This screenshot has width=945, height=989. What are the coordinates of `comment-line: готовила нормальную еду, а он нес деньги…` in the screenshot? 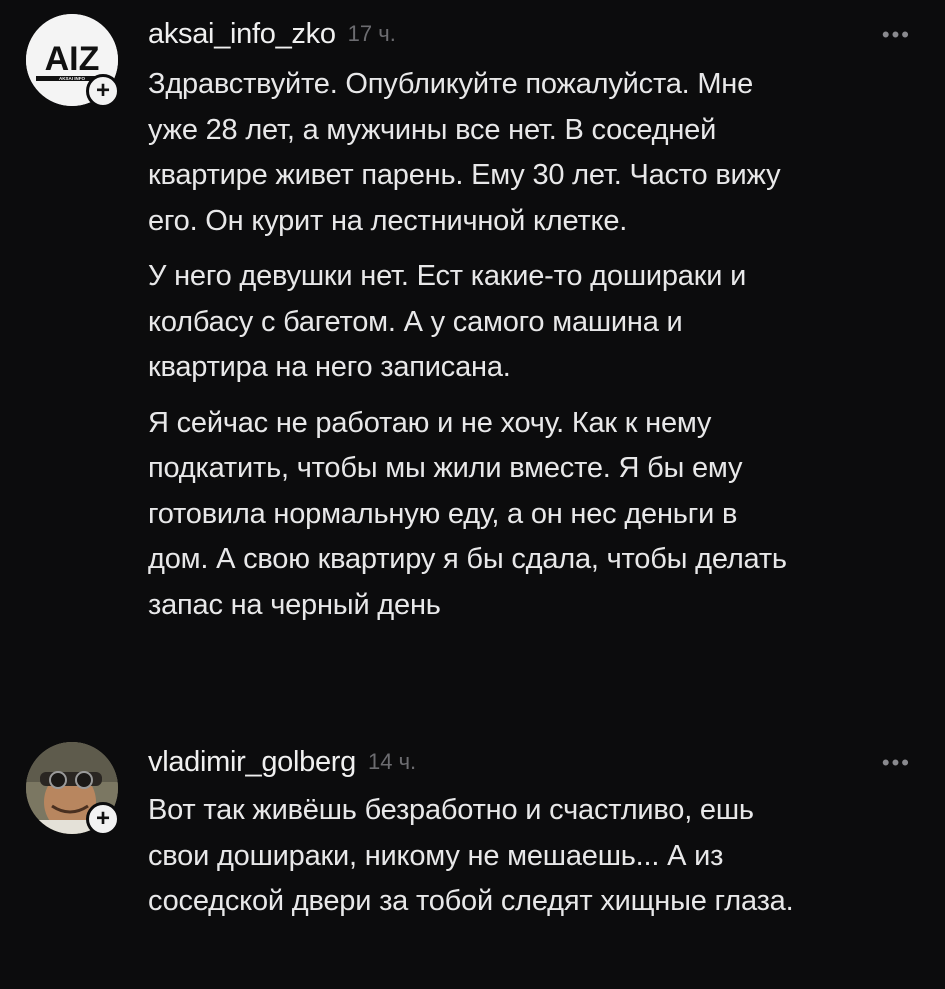 It's located at (443, 513).